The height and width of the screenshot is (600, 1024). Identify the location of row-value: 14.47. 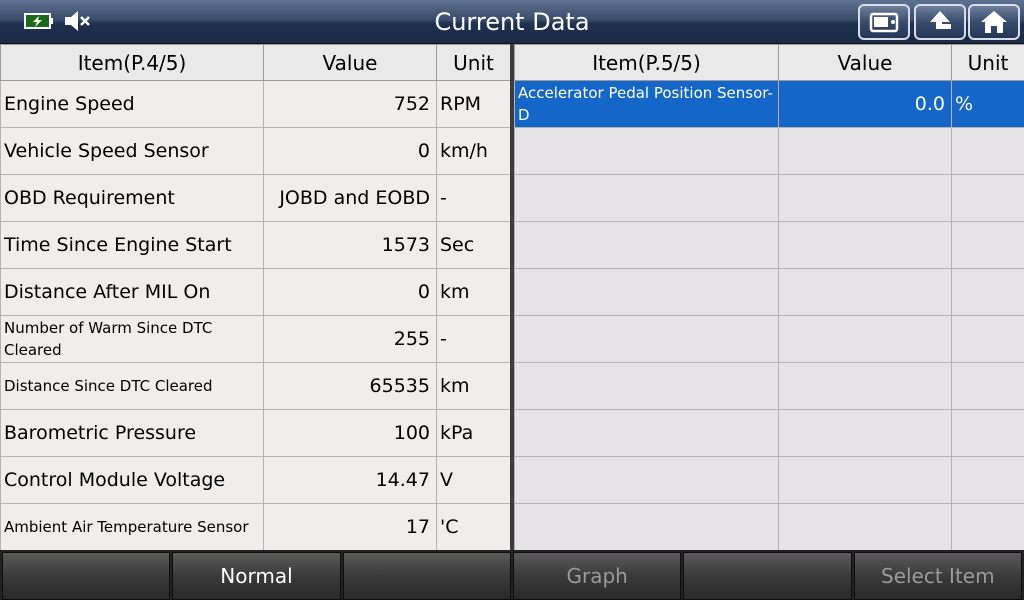
(350, 480).